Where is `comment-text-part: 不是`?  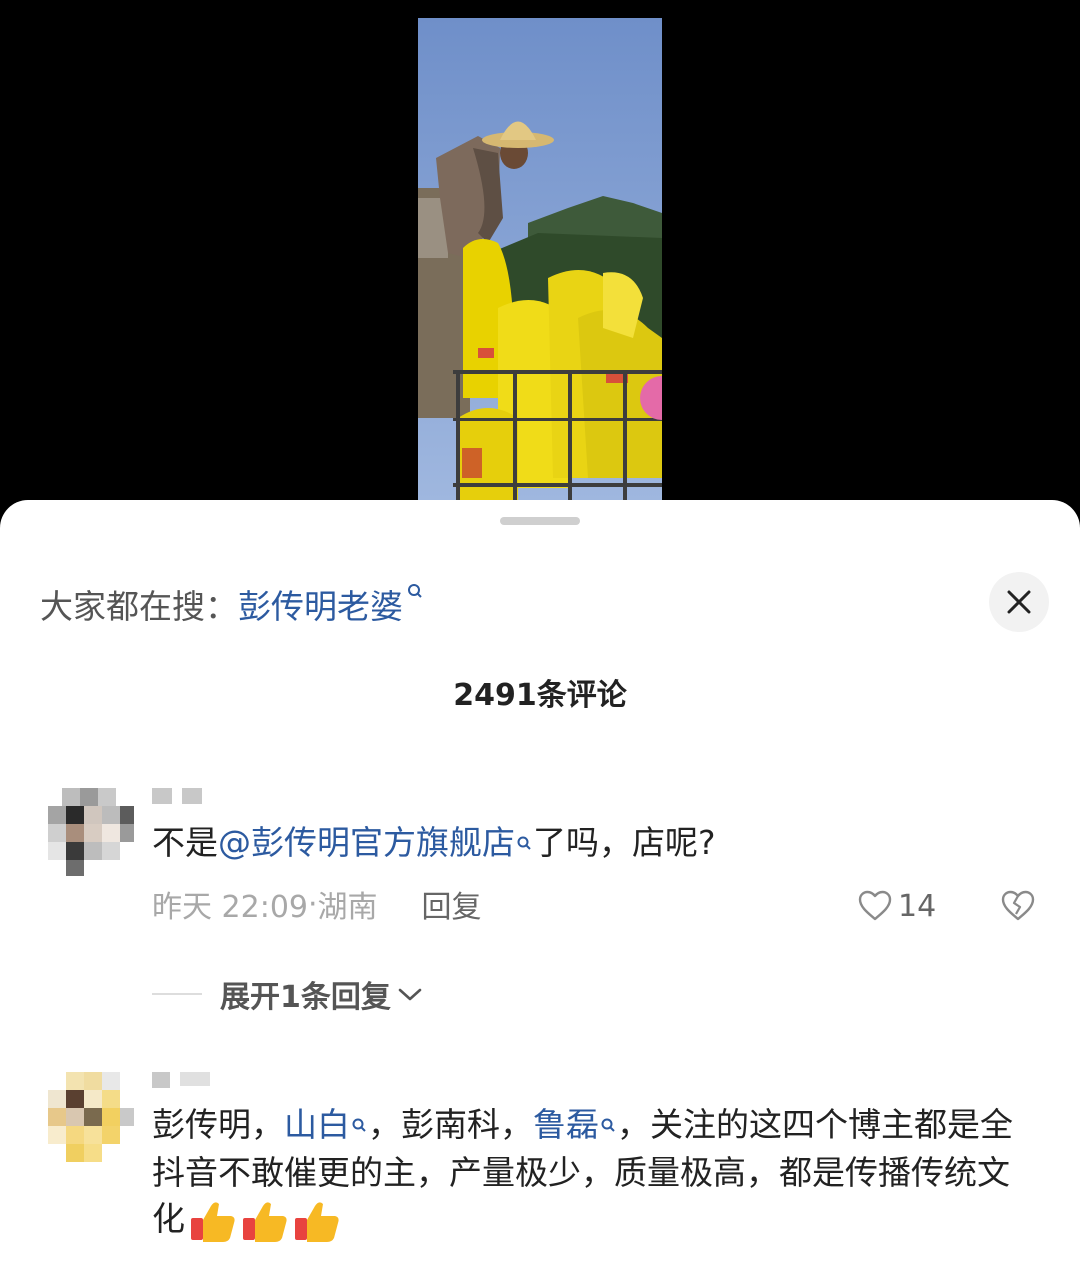 comment-text-part: 不是 is located at coordinates (185, 842).